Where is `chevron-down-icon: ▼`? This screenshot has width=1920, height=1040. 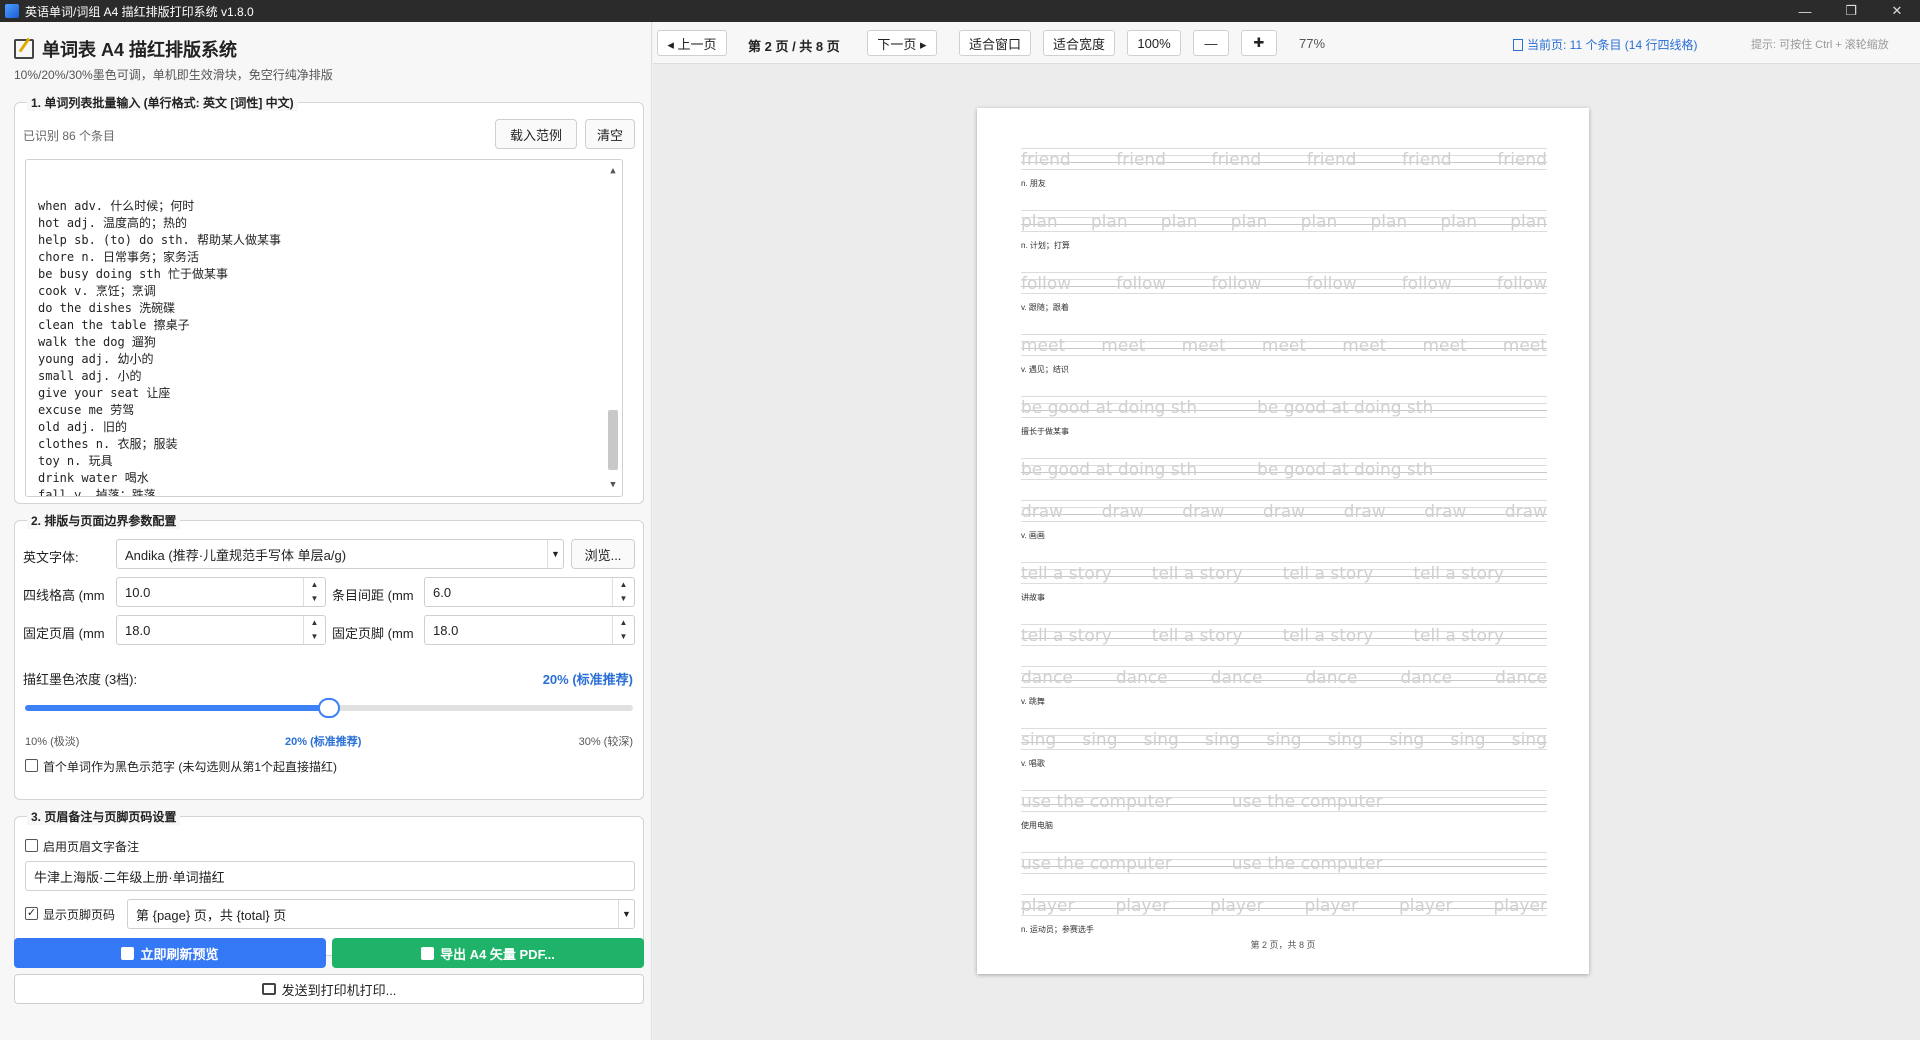 chevron-down-icon: ▼ is located at coordinates (626, 914).